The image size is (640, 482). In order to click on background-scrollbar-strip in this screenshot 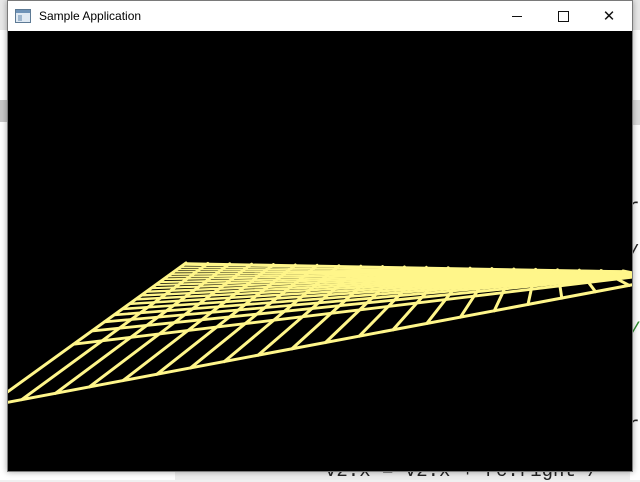, I will do `click(636, 112)`.